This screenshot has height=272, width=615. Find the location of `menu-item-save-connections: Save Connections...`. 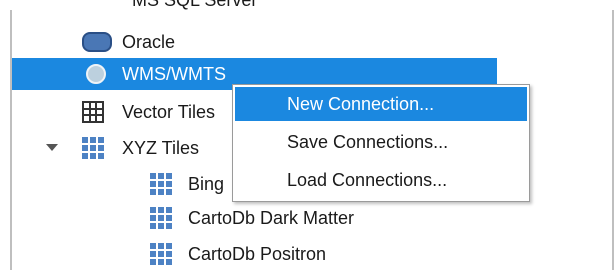

menu-item-save-connections: Save Connections... is located at coordinates (381, 142).